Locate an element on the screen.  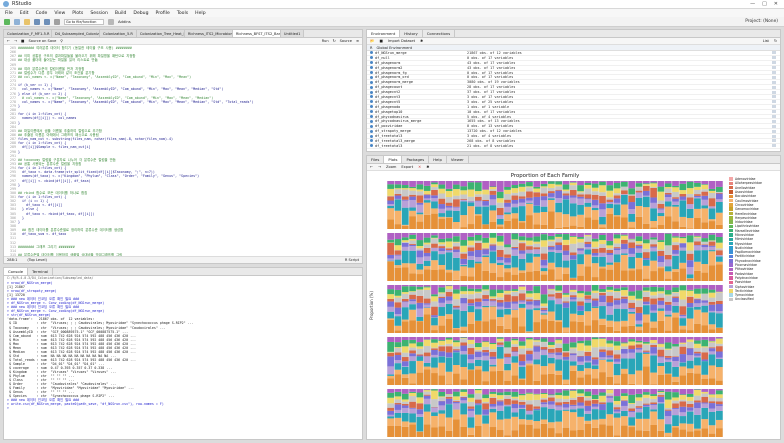
tab-viewer: Viewer is located at coordinates (458, 159).